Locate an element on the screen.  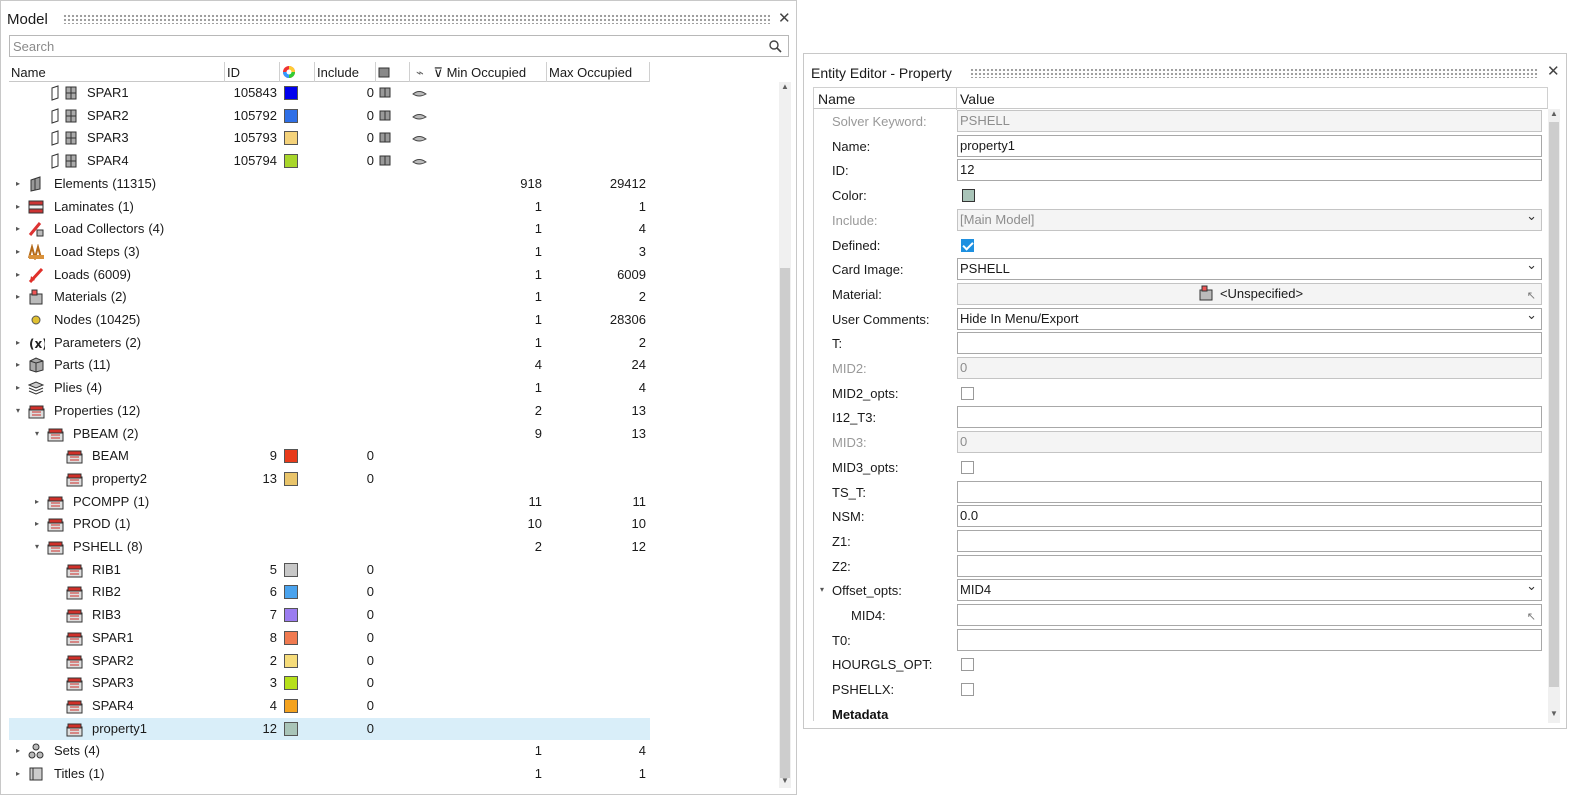
column-header-include: Include is located at coordinates (345, 72).